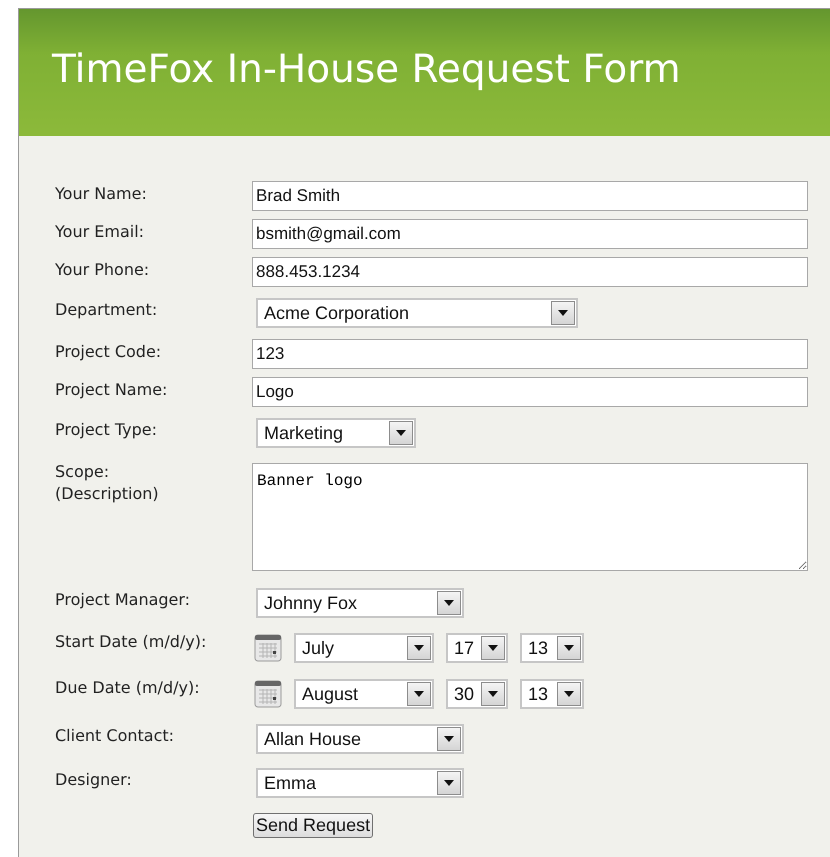 The height and width of the screenshot is (857, 830). I want to click on field-label: Project Code:, so click(108, 352).